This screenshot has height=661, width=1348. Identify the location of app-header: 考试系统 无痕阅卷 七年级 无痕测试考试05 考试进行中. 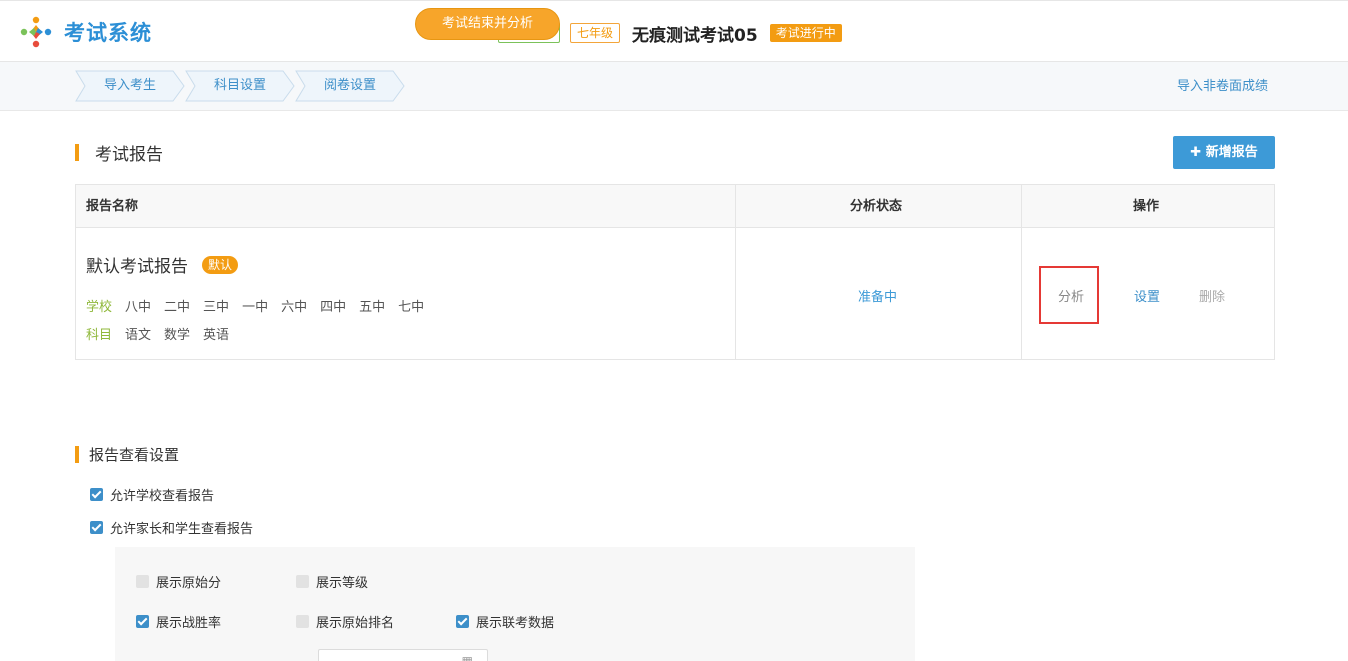
(674, 31).